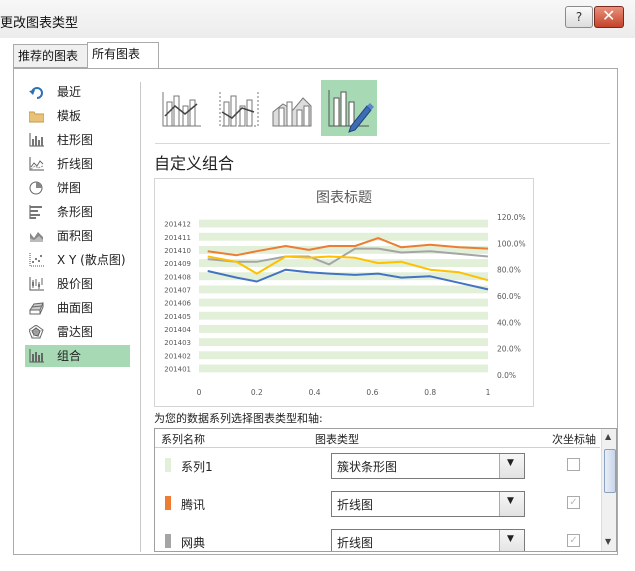 This screenshot has height=571, width=635. I want to click on sidebar-item-label: 模板, so click(69, 116).